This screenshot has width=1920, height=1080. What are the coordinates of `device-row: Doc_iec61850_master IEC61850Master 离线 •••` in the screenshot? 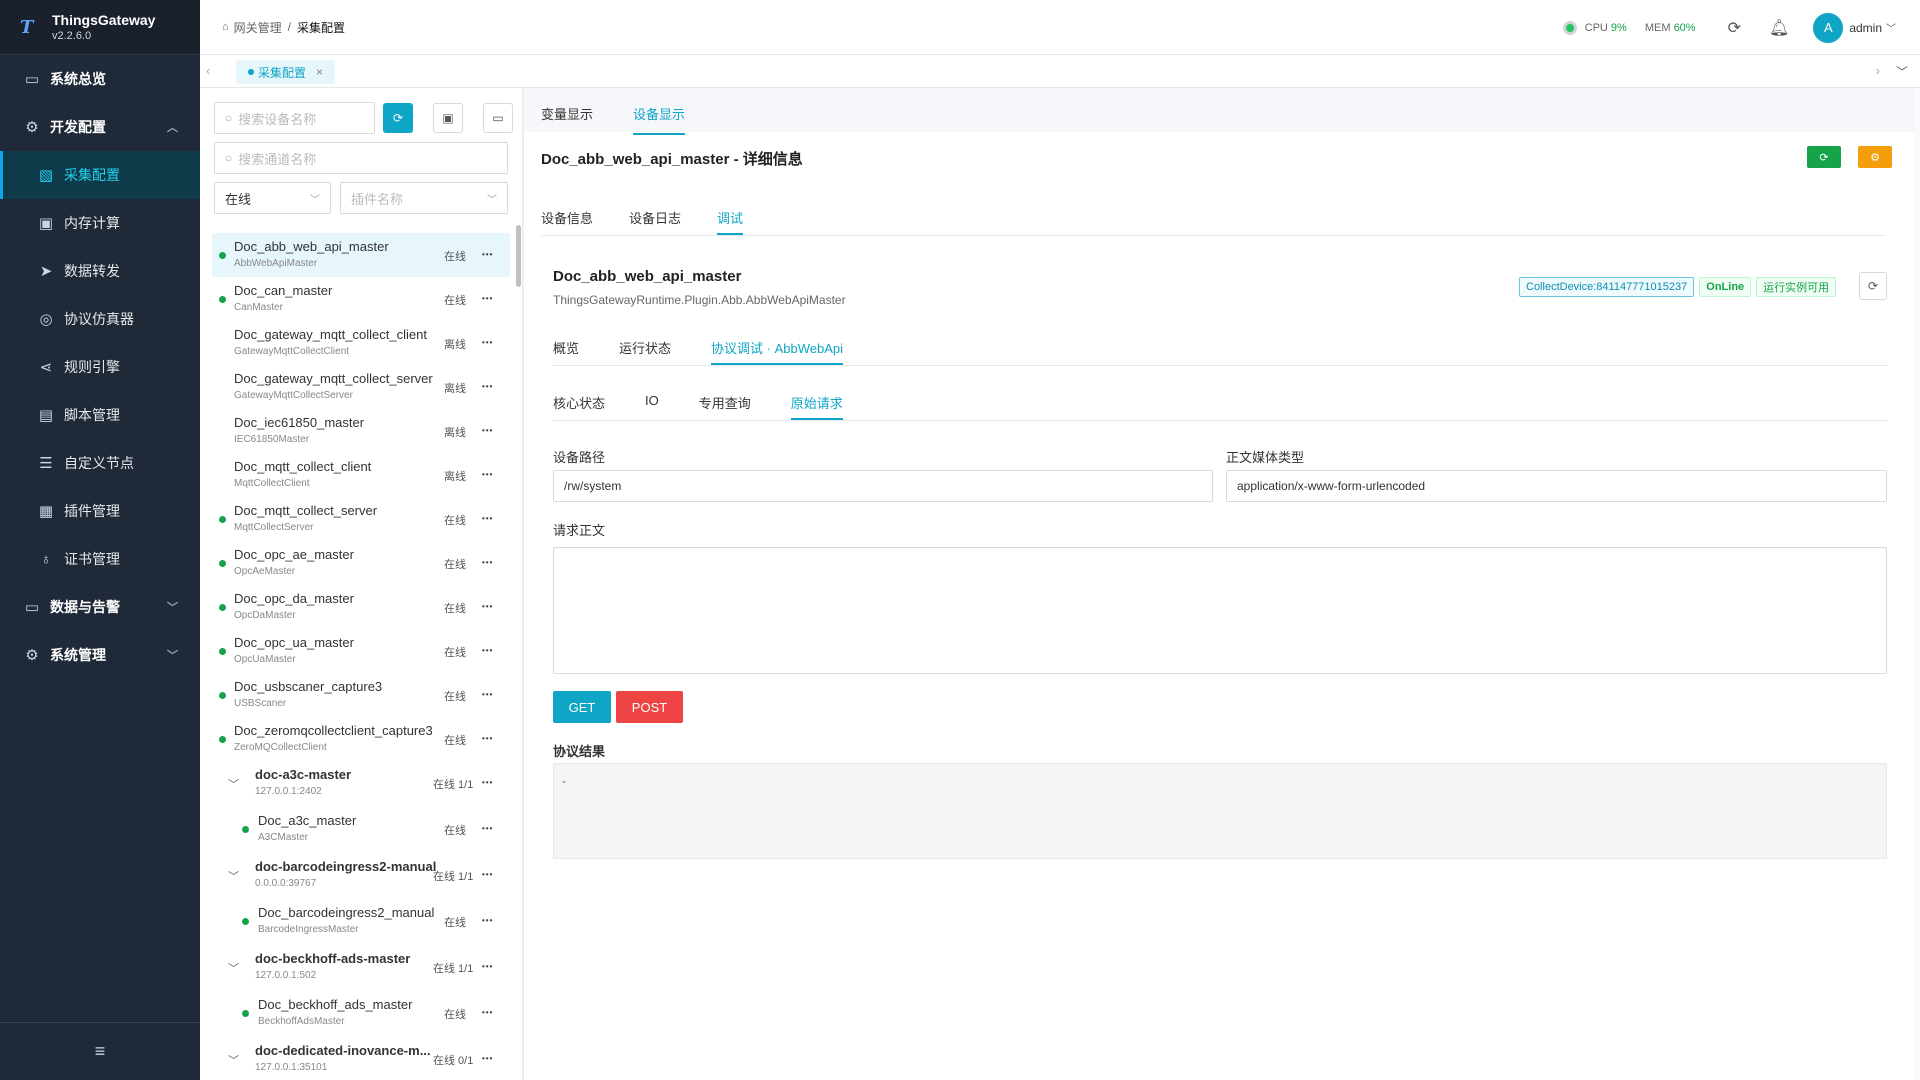 It's located at (361, 431).